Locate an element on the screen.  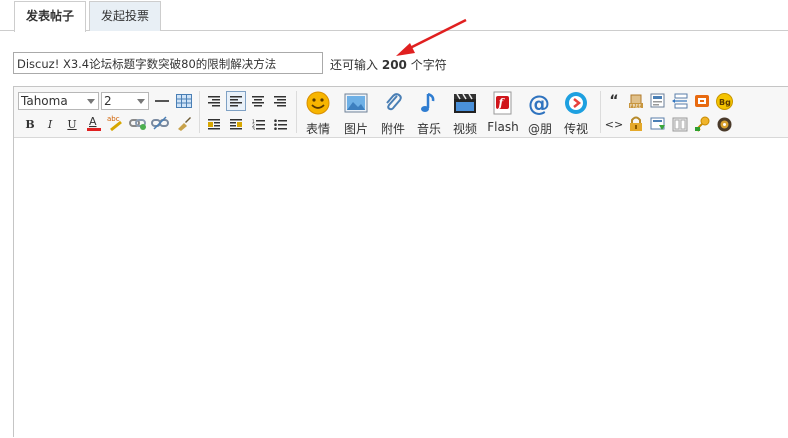
paperclip-icon is located at coordinates (394, 102).